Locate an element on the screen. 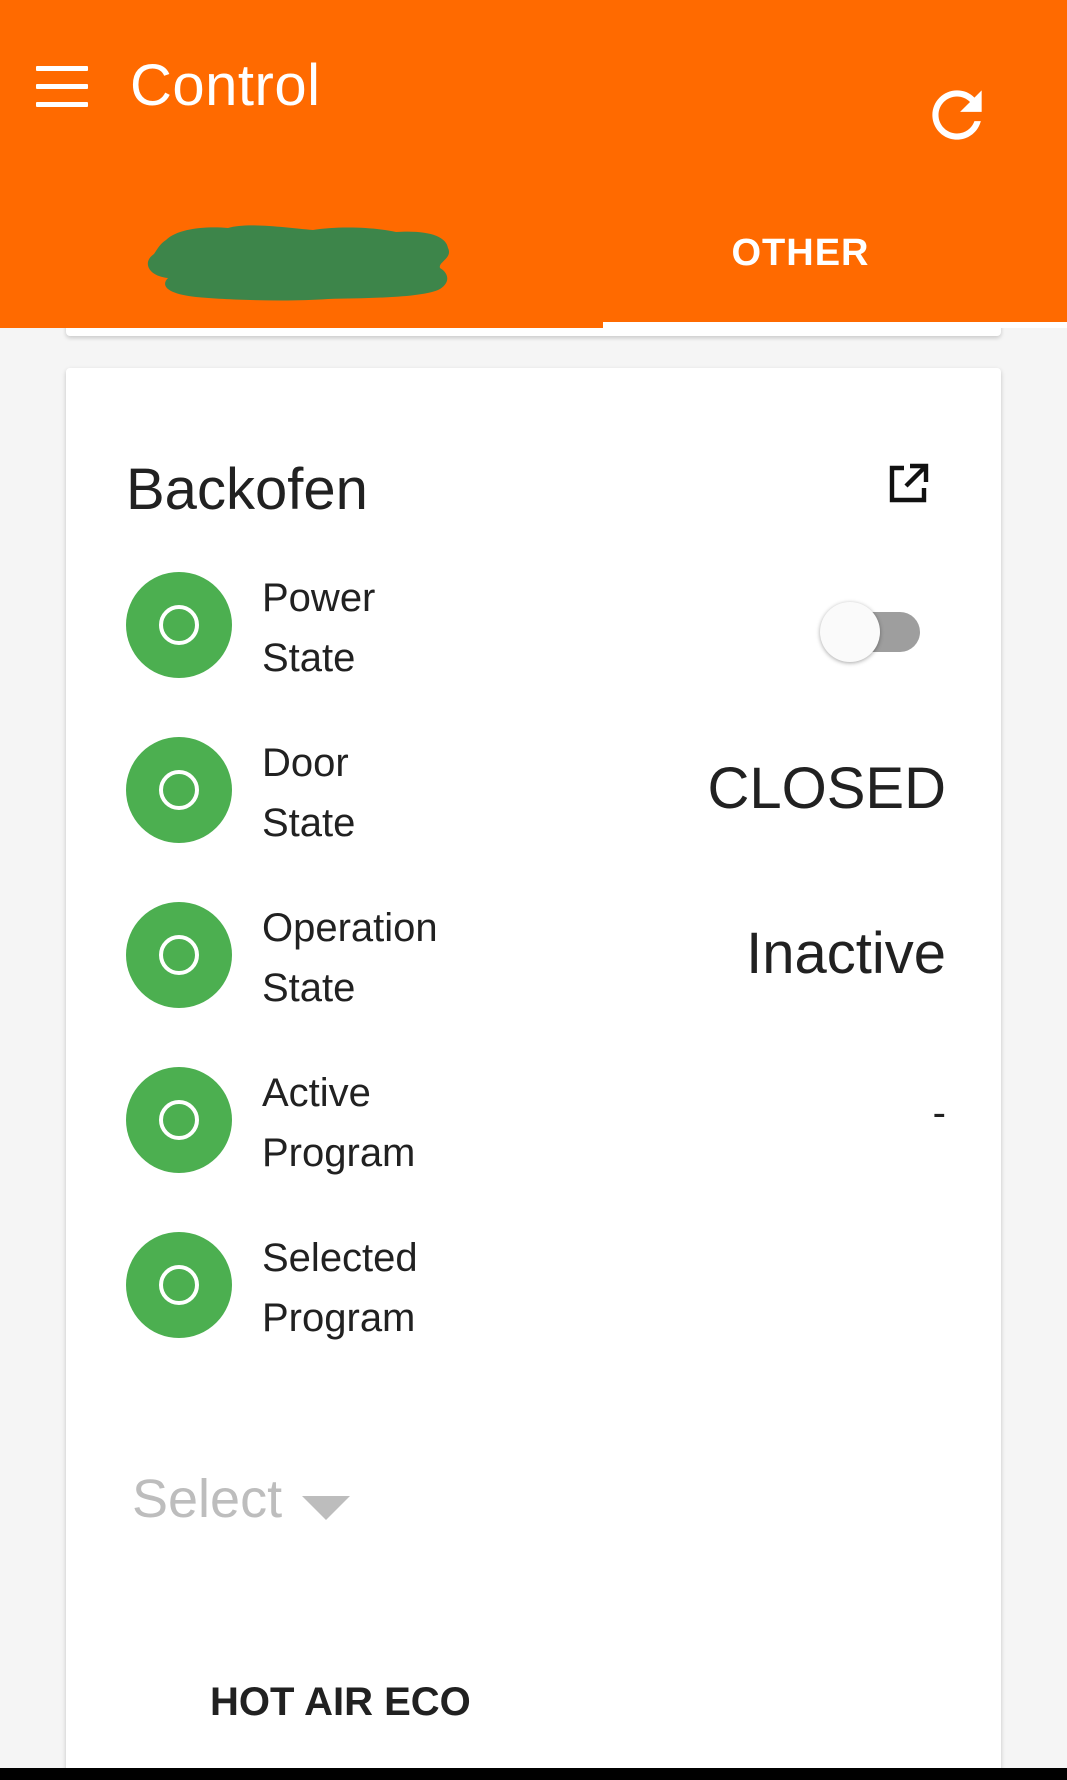 This screenshot has height=1780, width=1067. tab-other: OTHER is located at coordinates (800, 259).